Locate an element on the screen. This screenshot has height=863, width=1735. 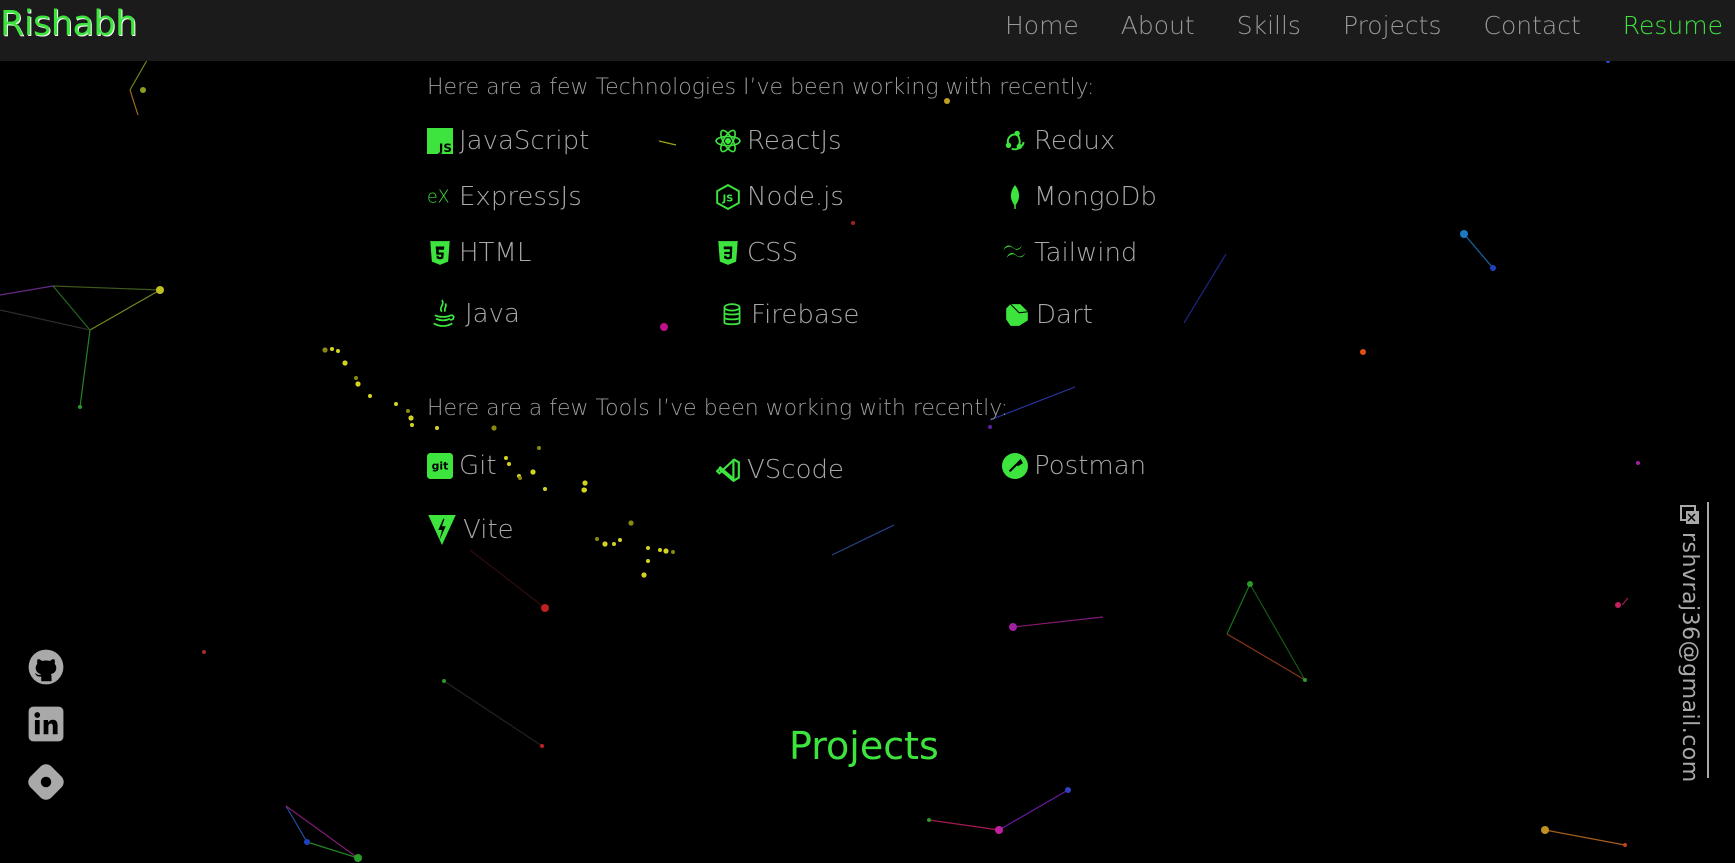
tech-item-javascript: JS JavaScript is located at coordinates (508, 141).